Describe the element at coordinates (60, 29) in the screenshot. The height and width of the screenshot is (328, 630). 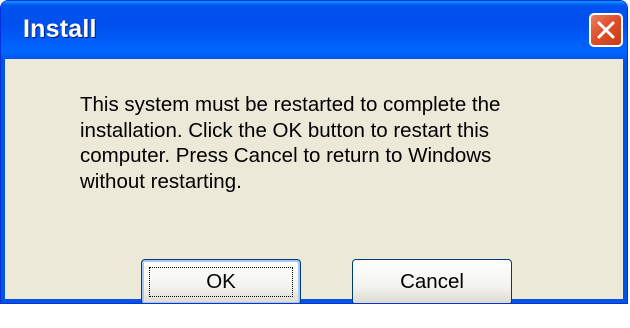
I see `window-title: Install` at that location.